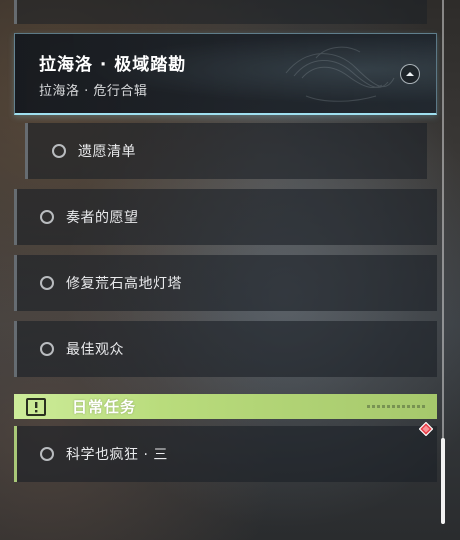  I want to click on quest-item-label: 最佳观众, so click(95, 350).